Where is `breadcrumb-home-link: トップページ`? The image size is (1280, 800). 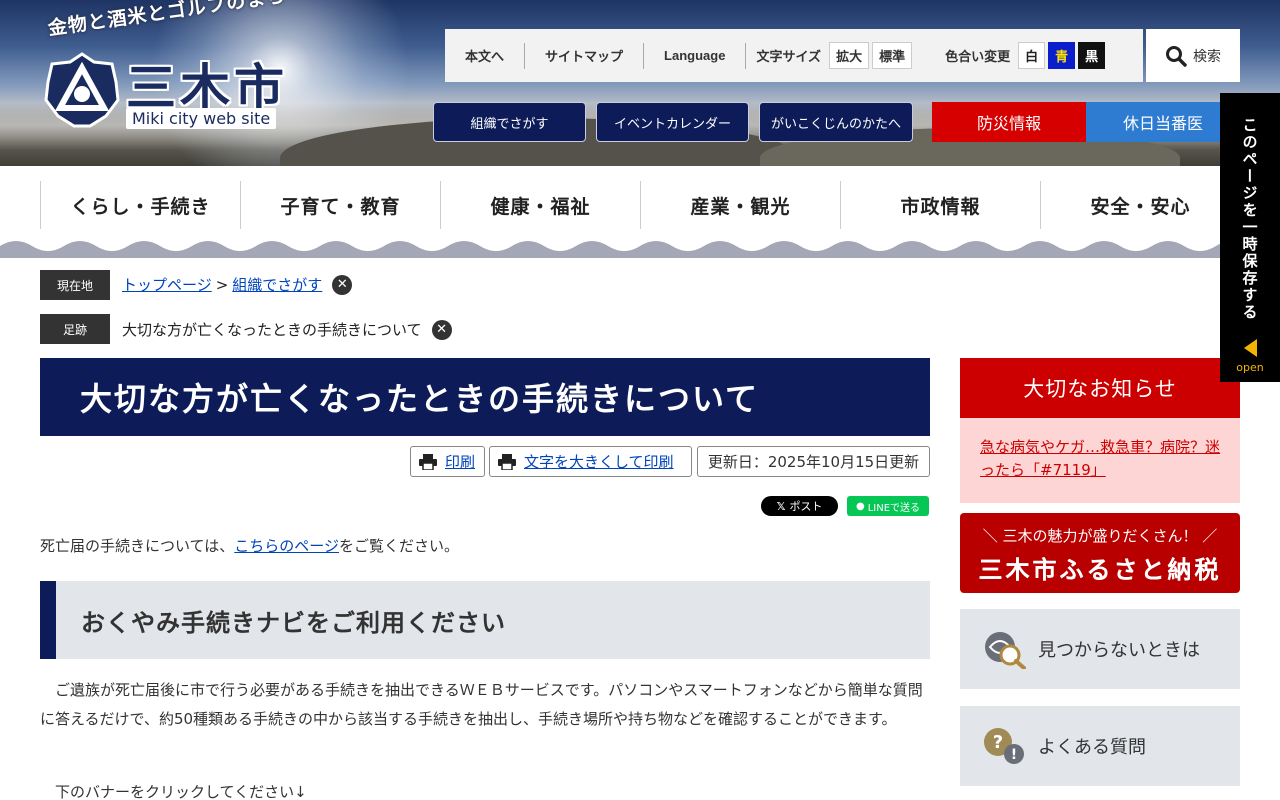
breadcrumb-home-link: トップページ is located at coordinates (167, 284).